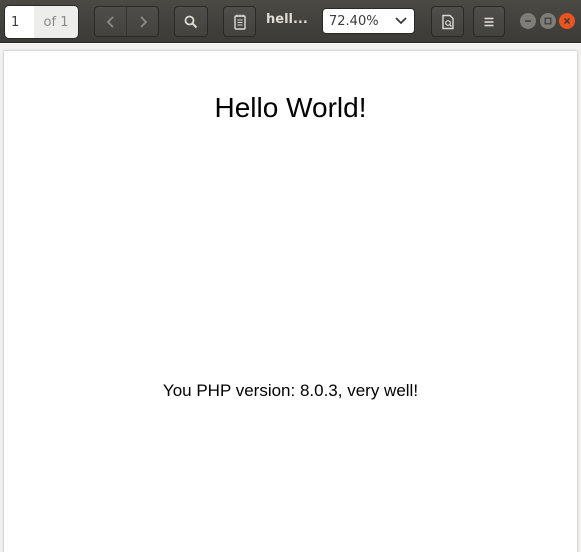 This screenshot has width=581, height=552. I want to click on document-heading: Hello World!, so click(290, 107).